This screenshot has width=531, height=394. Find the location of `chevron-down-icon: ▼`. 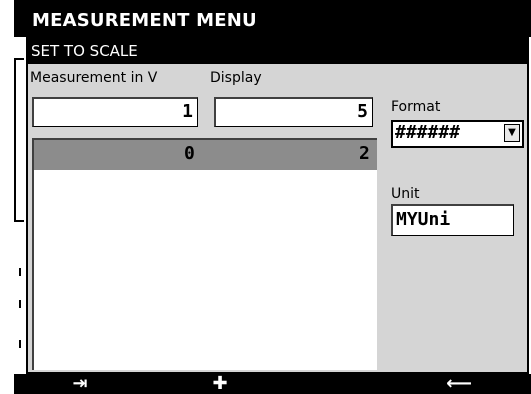

chevron-down-icon: ▼ is located at coordinates (512, 133).